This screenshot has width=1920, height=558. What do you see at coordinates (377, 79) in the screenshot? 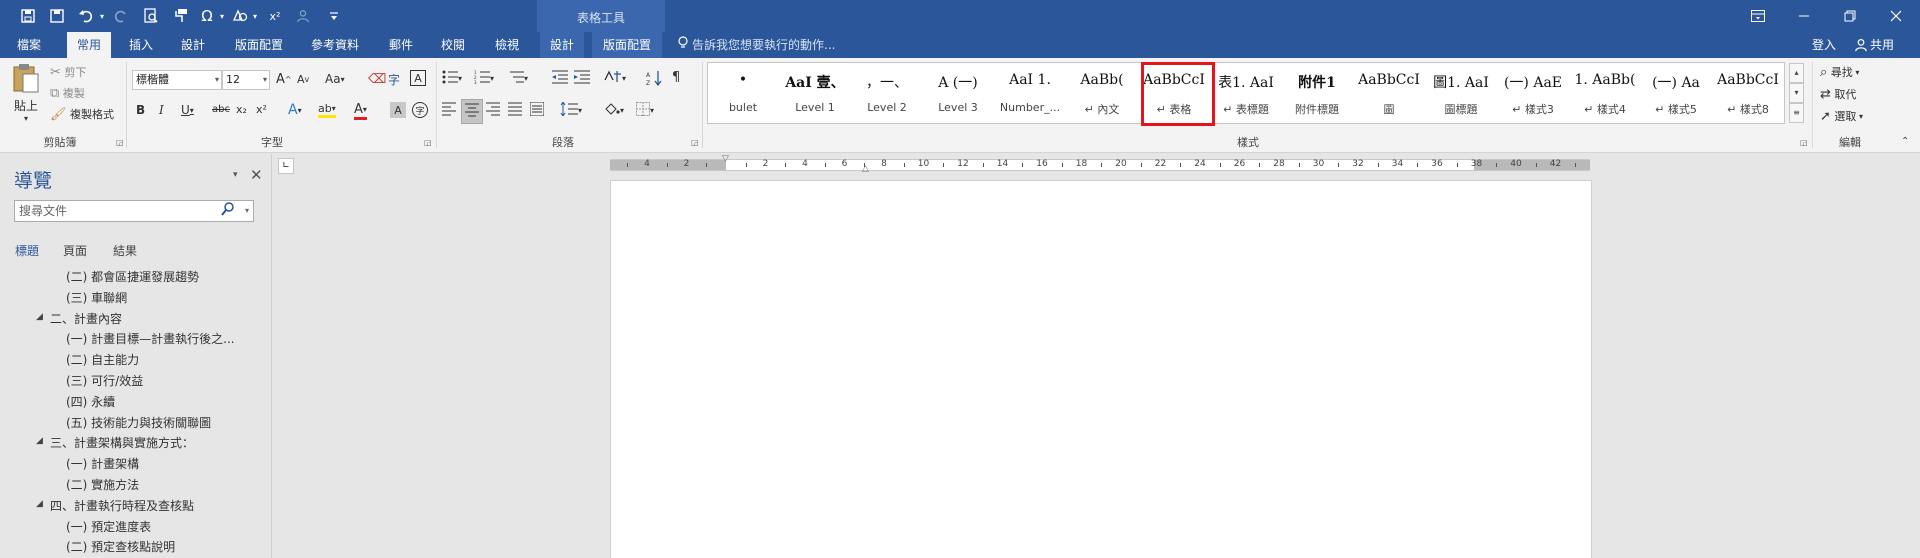
I see `clear-formatting-button: ⌫` at bounding box center [377, 79].